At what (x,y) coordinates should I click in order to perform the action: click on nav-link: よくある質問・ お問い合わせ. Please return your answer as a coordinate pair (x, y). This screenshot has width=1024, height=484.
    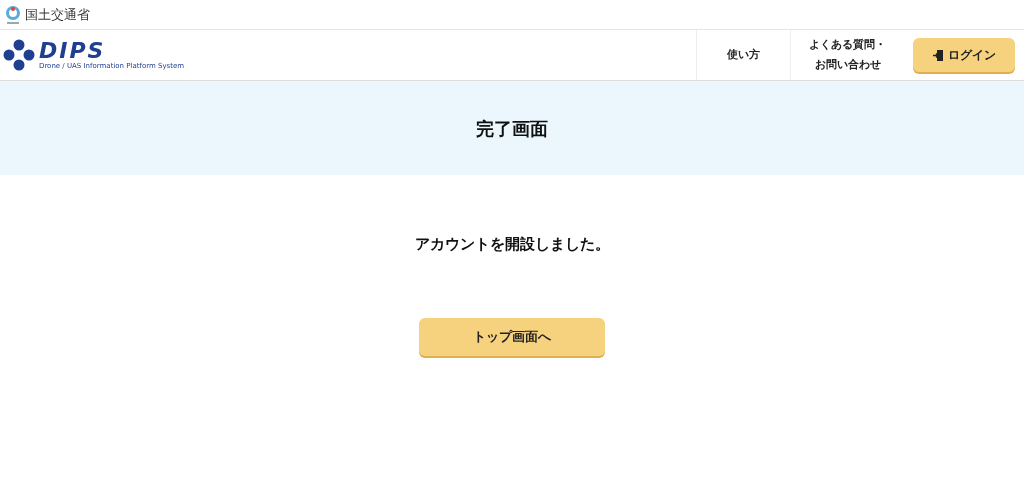
    Looking at the image, I should click on (847, 55).